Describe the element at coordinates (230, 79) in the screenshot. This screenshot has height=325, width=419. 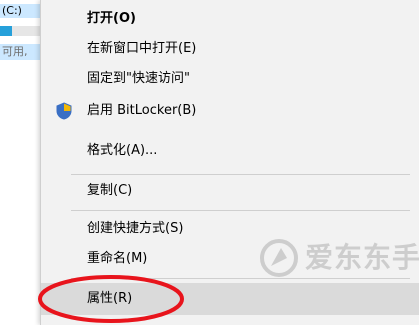
I see `menu-item-pin-quick-access: 固定到"快速访问"` at that location.